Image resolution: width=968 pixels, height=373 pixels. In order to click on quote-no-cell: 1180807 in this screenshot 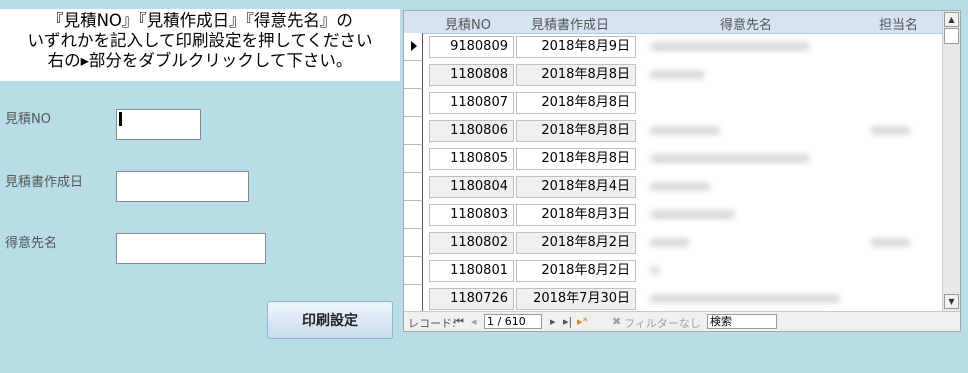, I will do `click(471, 103)`.